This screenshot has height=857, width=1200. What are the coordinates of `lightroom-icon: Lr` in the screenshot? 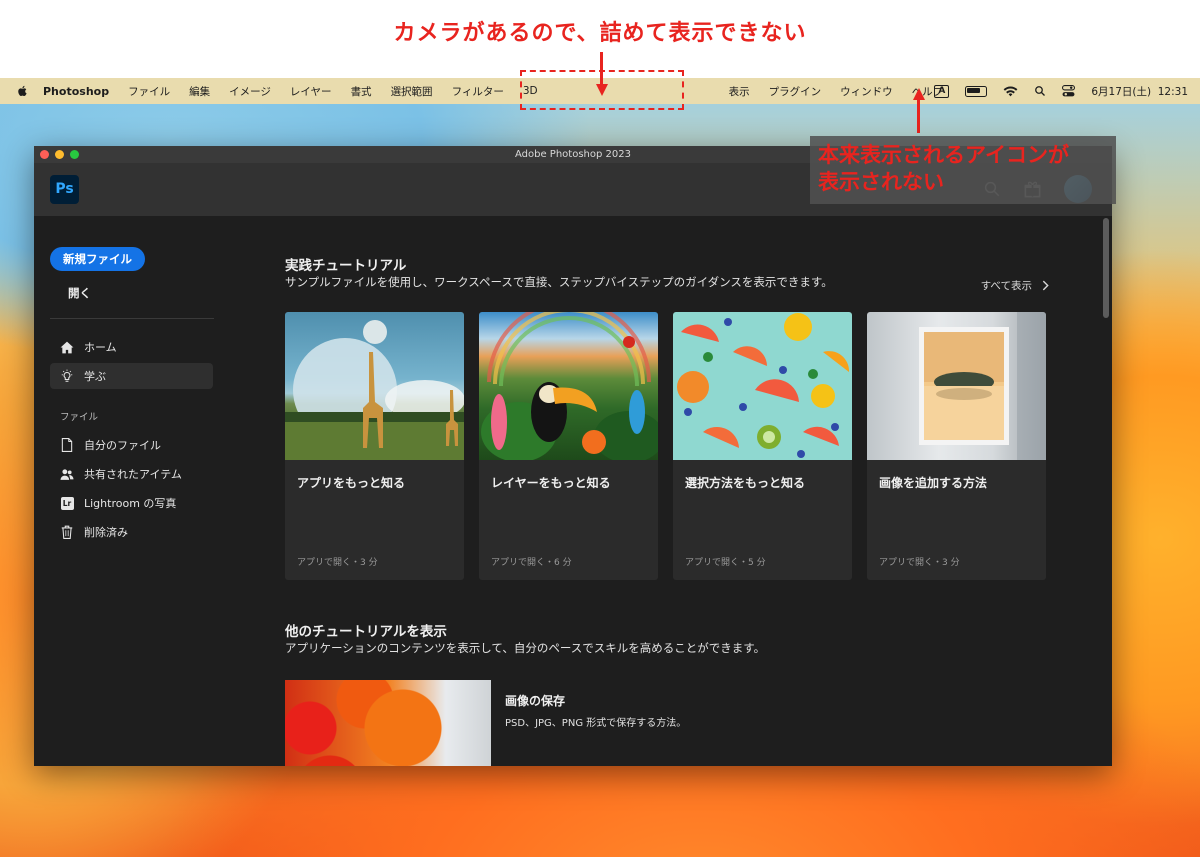 It's located at (67, 503).